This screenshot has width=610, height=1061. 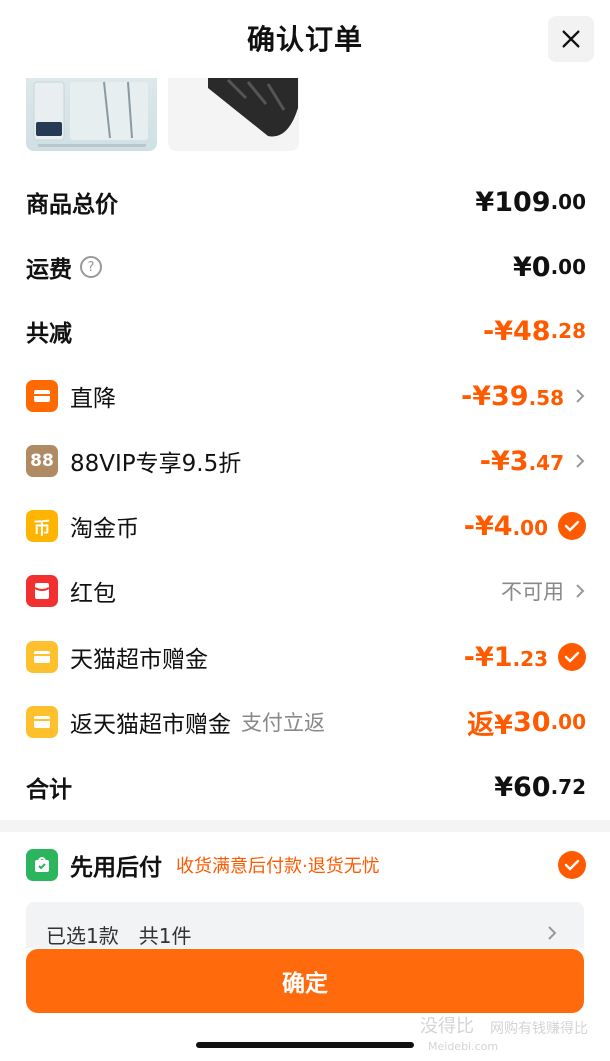 I want to click on discount-row-tmall-gift: 天猫超市赠金 -¥1.23, so click(x=306, y=657).